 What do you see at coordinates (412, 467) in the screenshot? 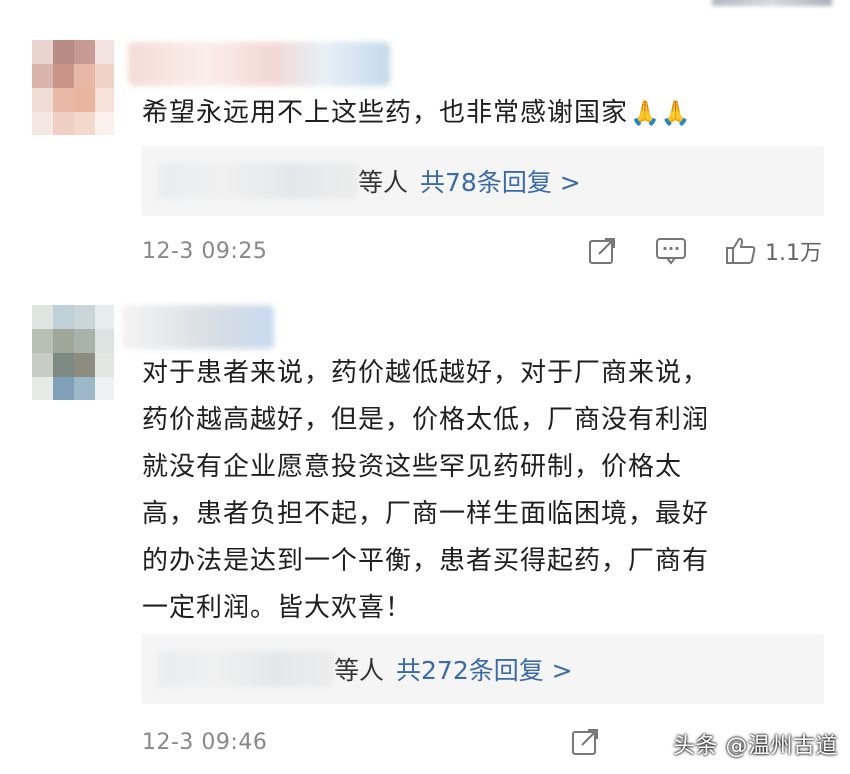
I see `comment-text-line: 就没有企业愿意投资这些罕见药研制，价格太` at bounding box center [412, 467].